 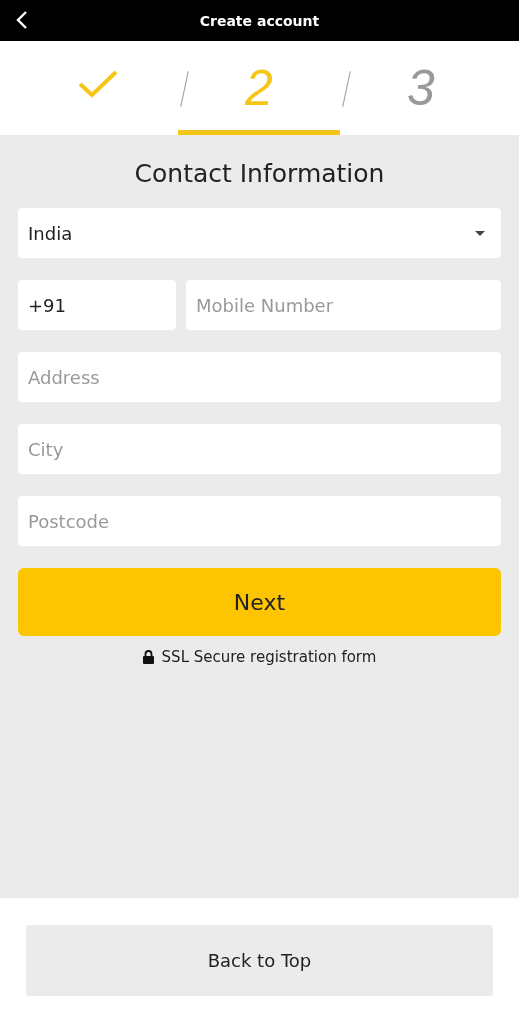 I want to click on section-title: Contact Information, so click(x=259, y=173).